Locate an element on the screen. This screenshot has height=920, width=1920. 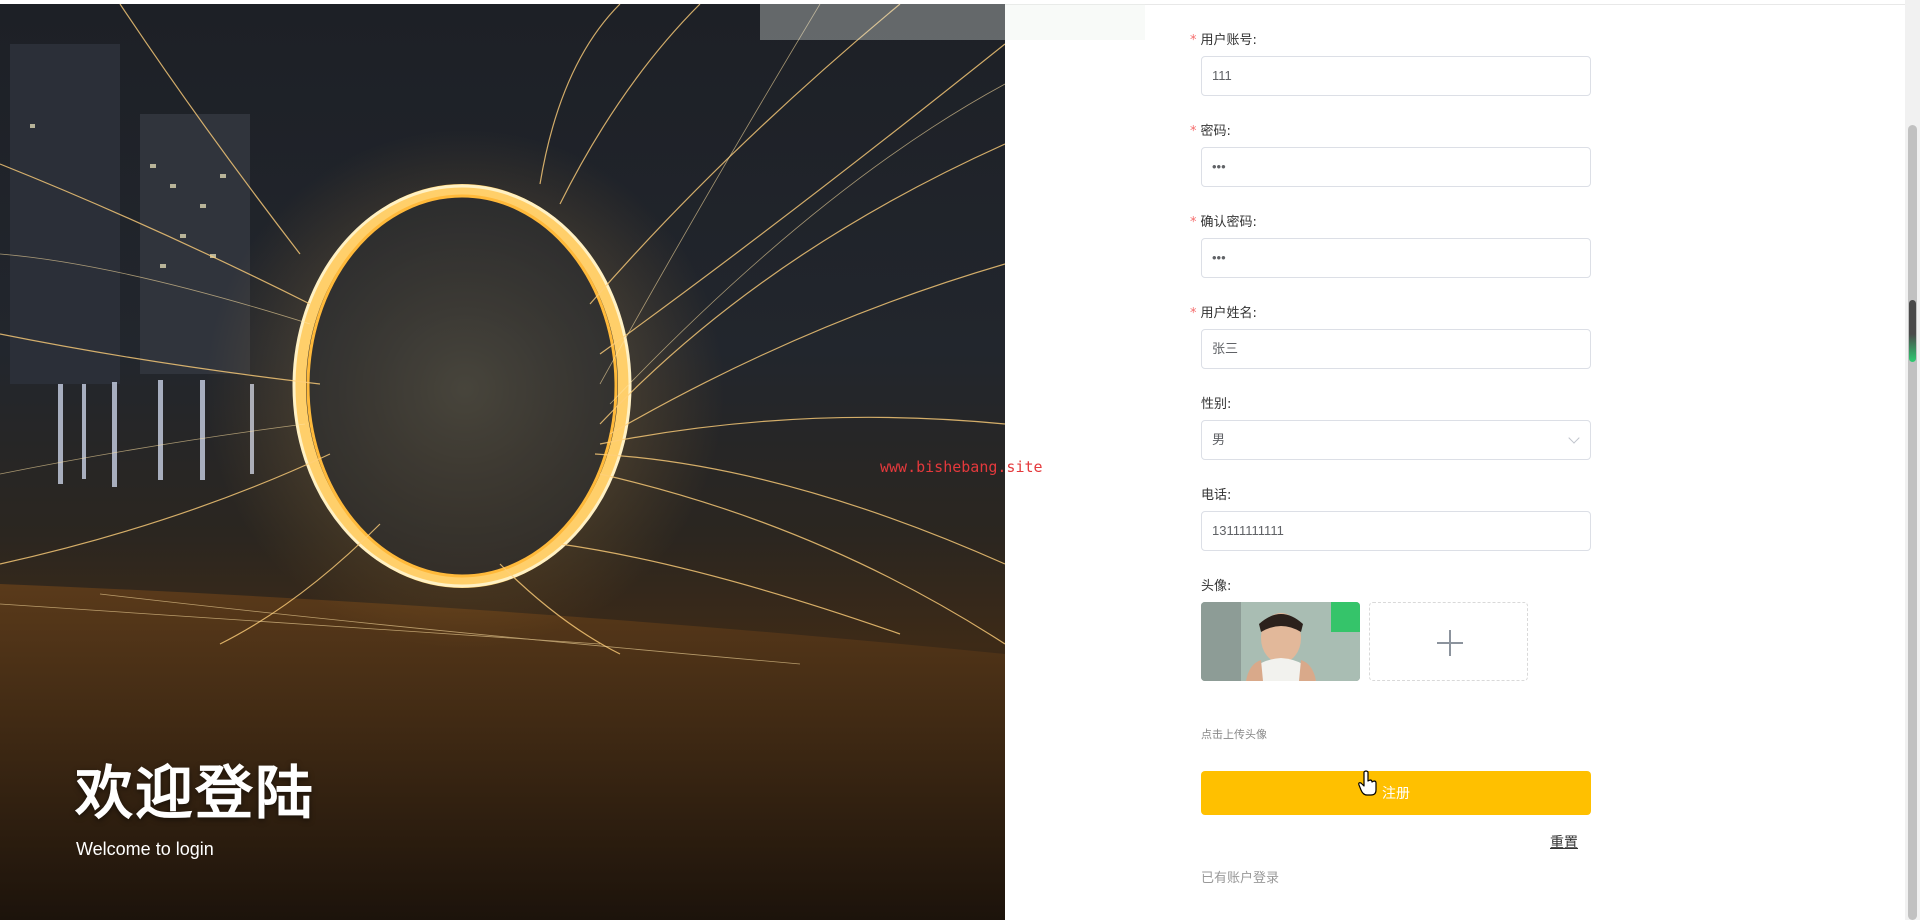
password-label: * 密码: is located at coordinates (1210, 131).